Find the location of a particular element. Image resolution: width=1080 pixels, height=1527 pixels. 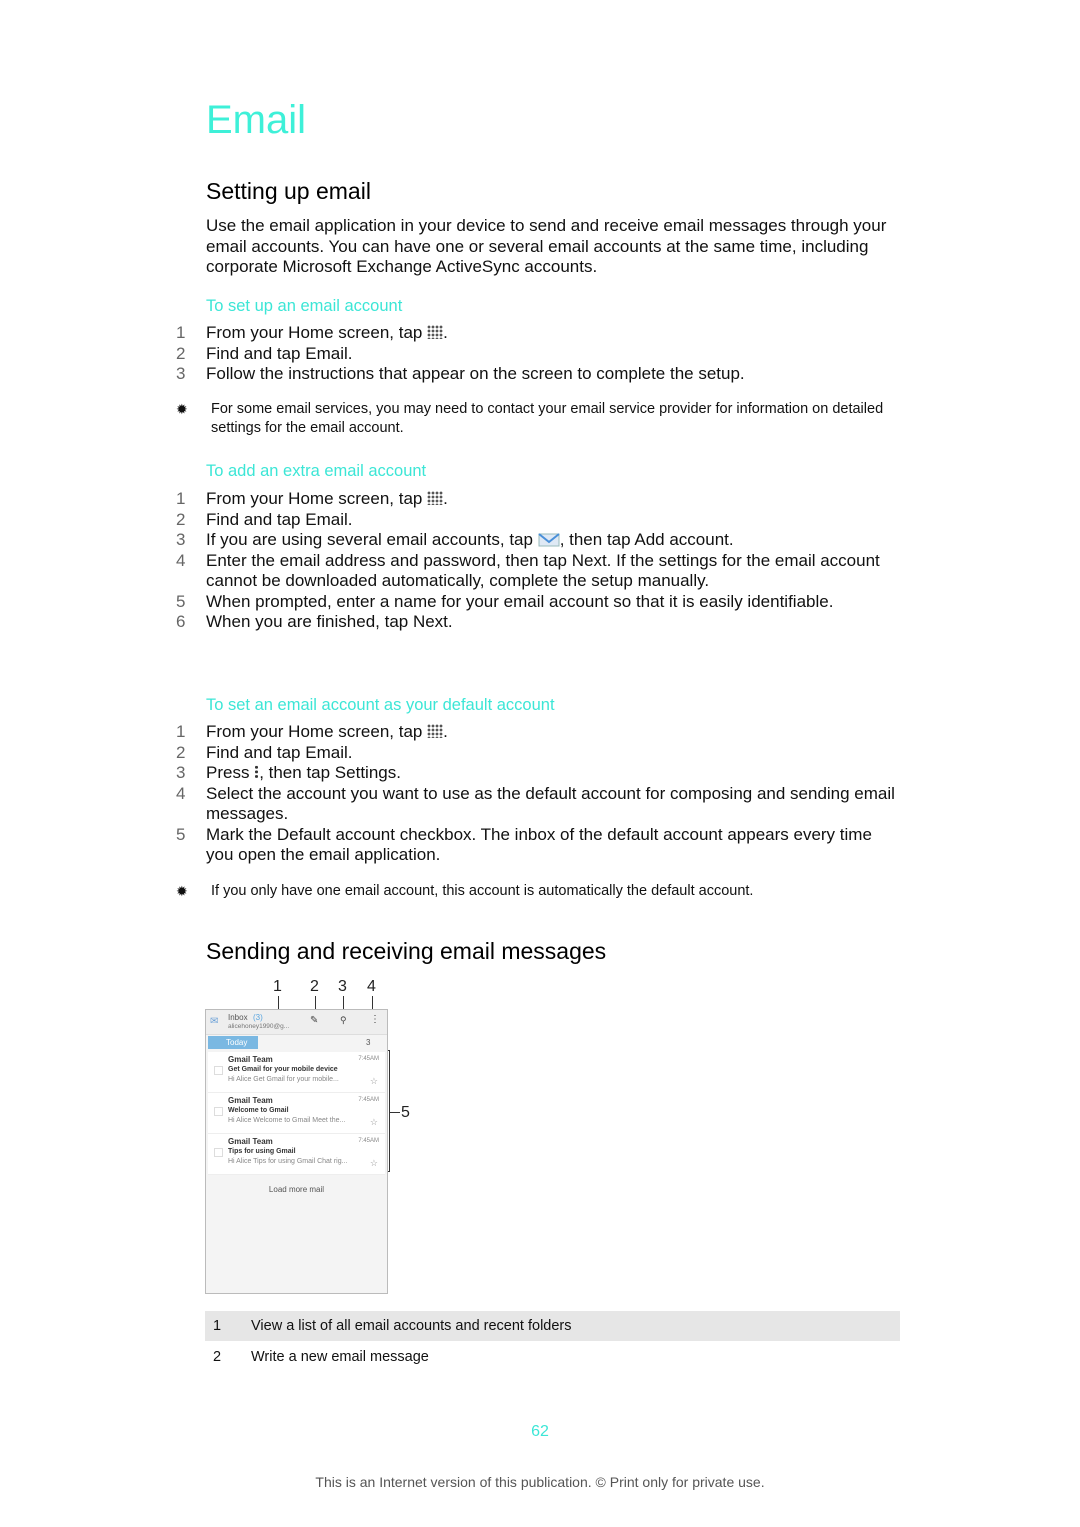

step-text: When you are finished, tap Next. is located at coordinates (329, 621).